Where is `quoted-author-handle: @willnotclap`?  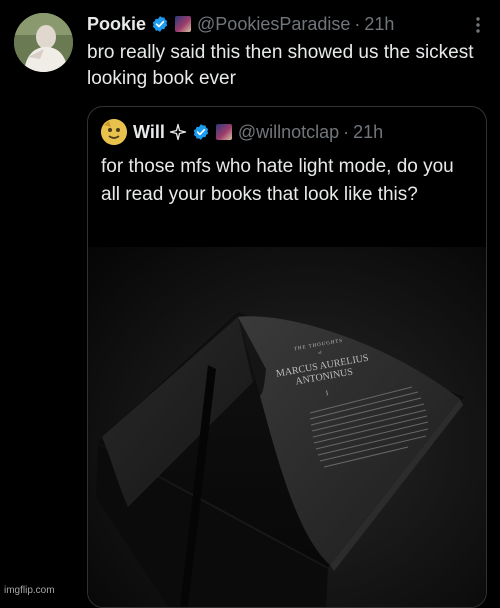 quoted-author-handle: @willnotclap is located at coordinates (288, 132).